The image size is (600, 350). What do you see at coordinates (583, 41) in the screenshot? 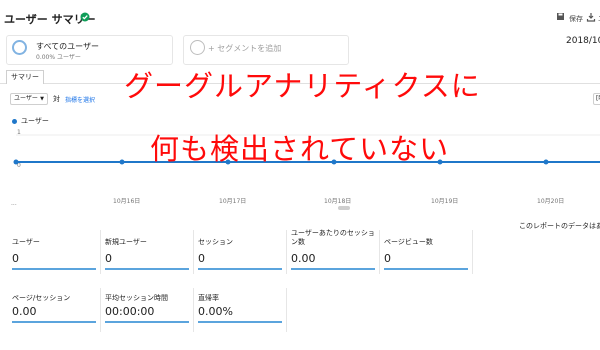
I see `date-range-picker: 2018/10/` at bounding box center [583, 41].